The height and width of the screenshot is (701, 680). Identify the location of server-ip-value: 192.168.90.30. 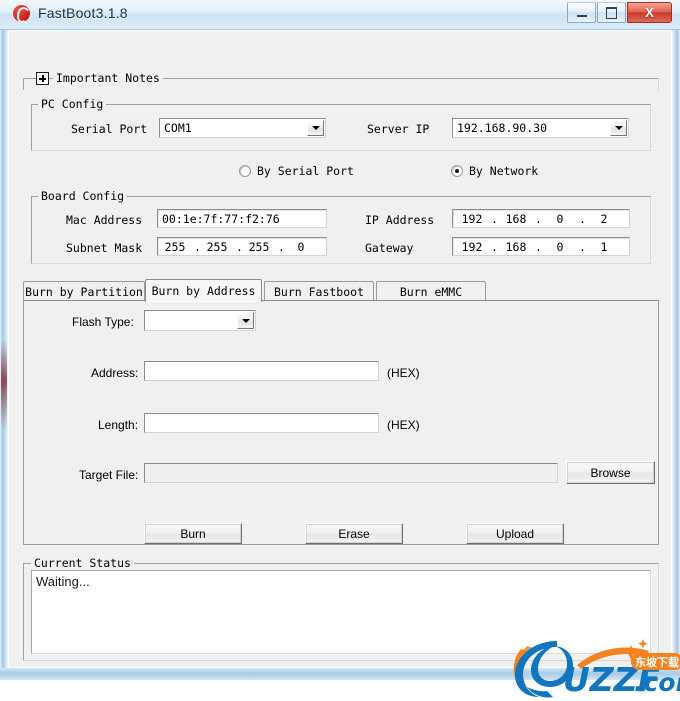
(502, 128).